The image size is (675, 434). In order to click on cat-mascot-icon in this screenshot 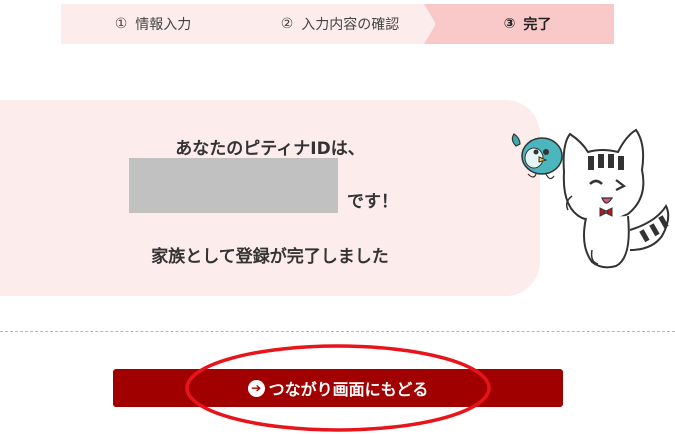, I will do `click(616, 198)`.